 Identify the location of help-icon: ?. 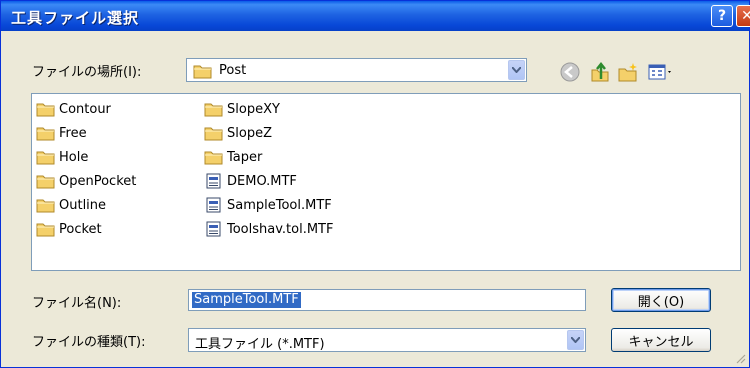
(722, 16).